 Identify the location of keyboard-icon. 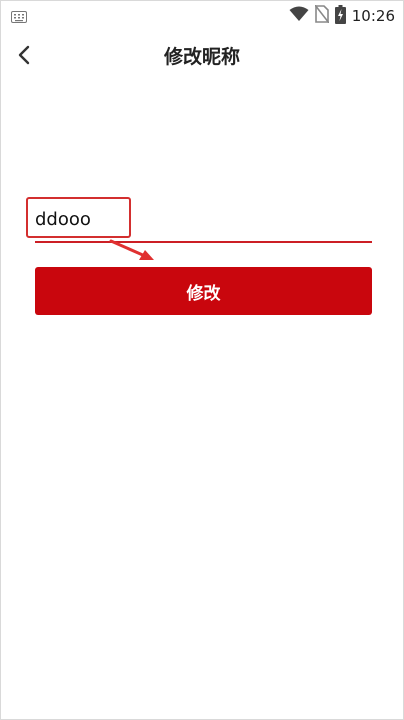
(19, 17).